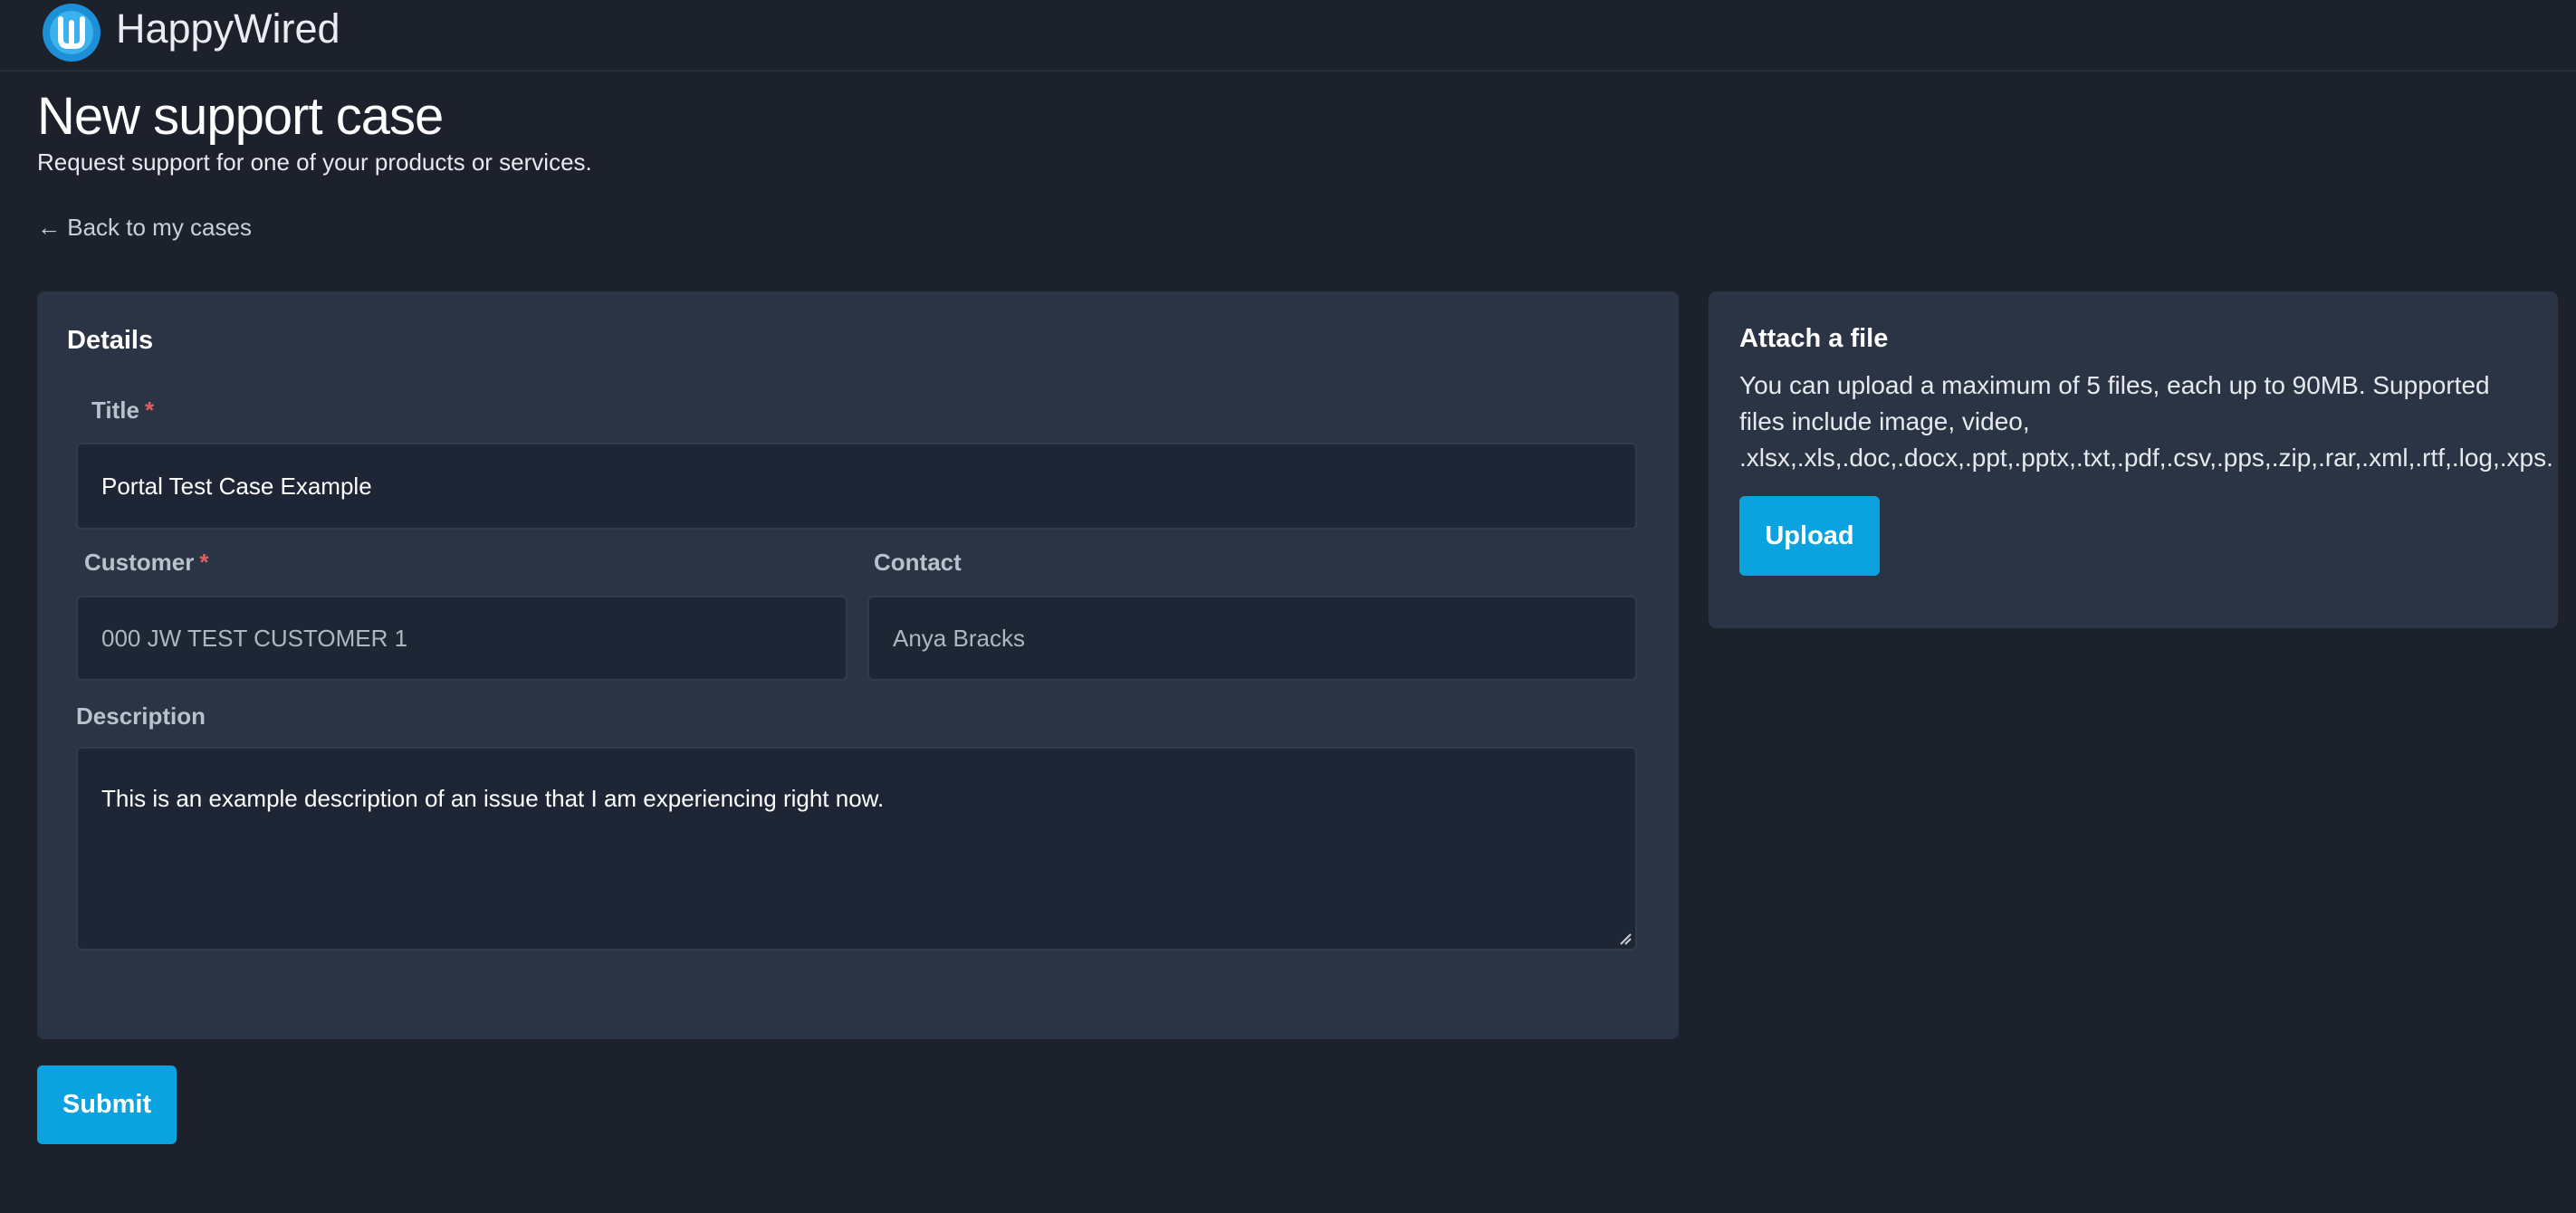  I want to click on customer-field-value: 000 JW TEST CUSTOMER 1, so click(254, 638).